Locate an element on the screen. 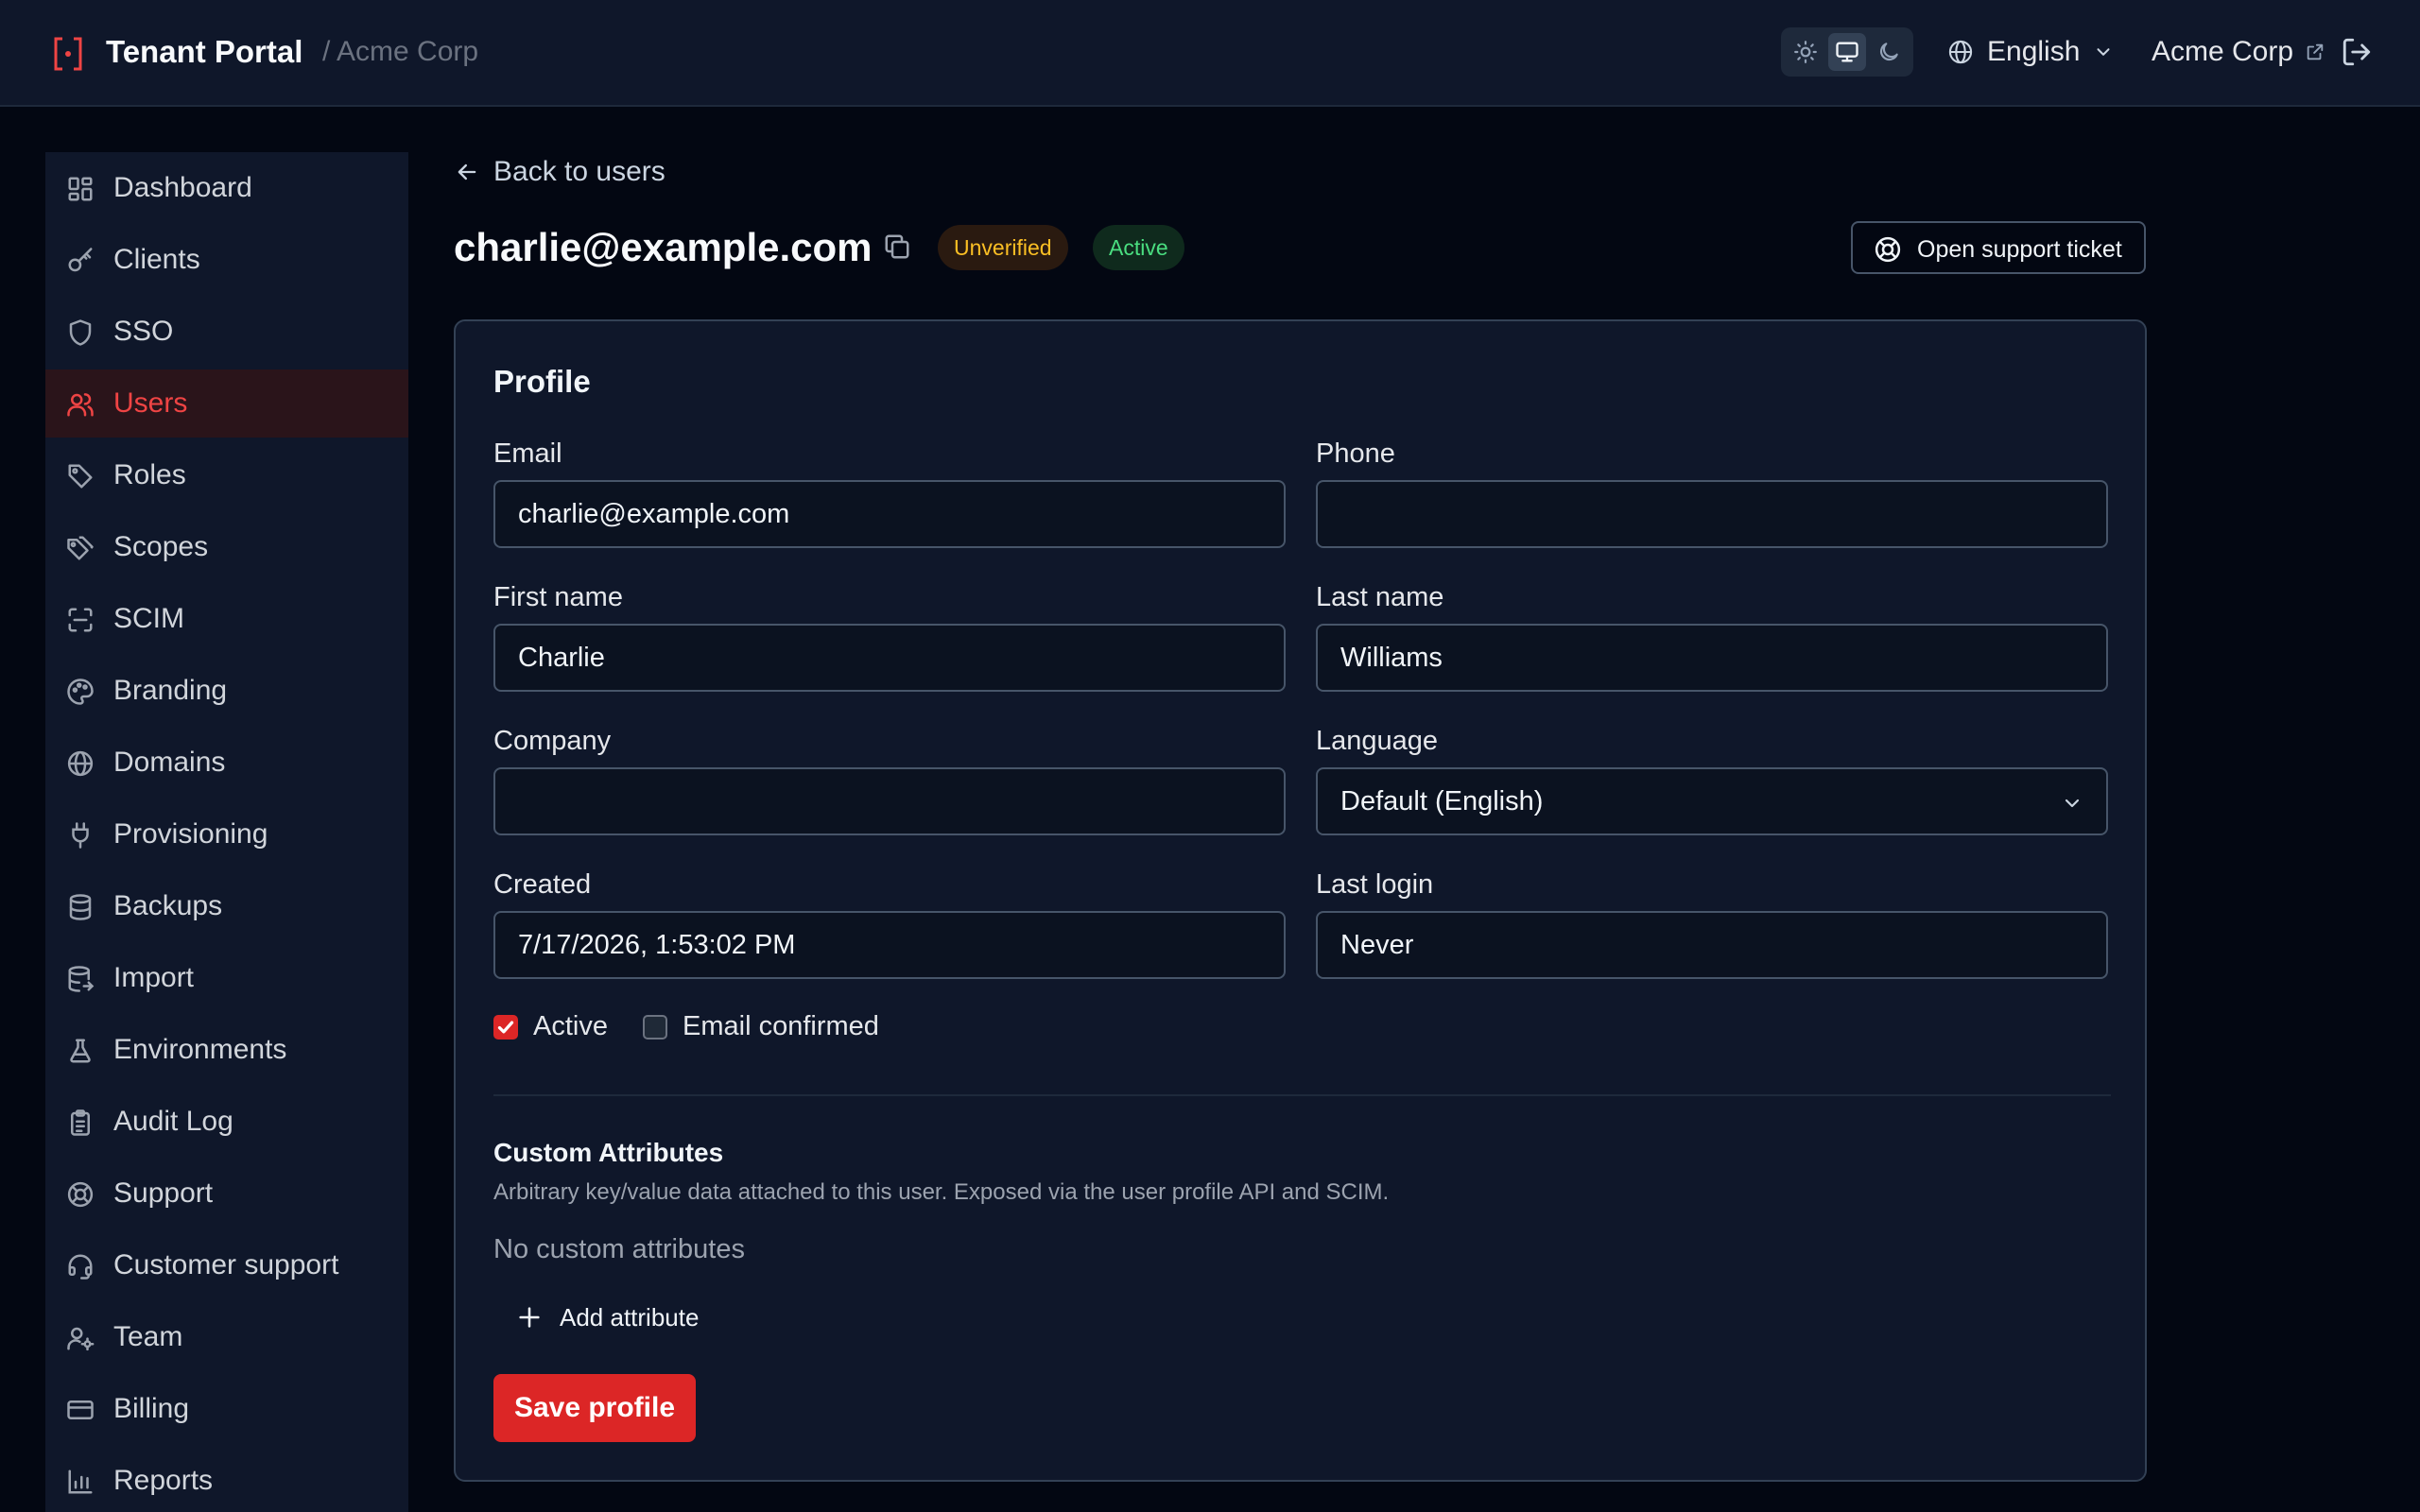  plug-icon is located at coordinates (80, 835).